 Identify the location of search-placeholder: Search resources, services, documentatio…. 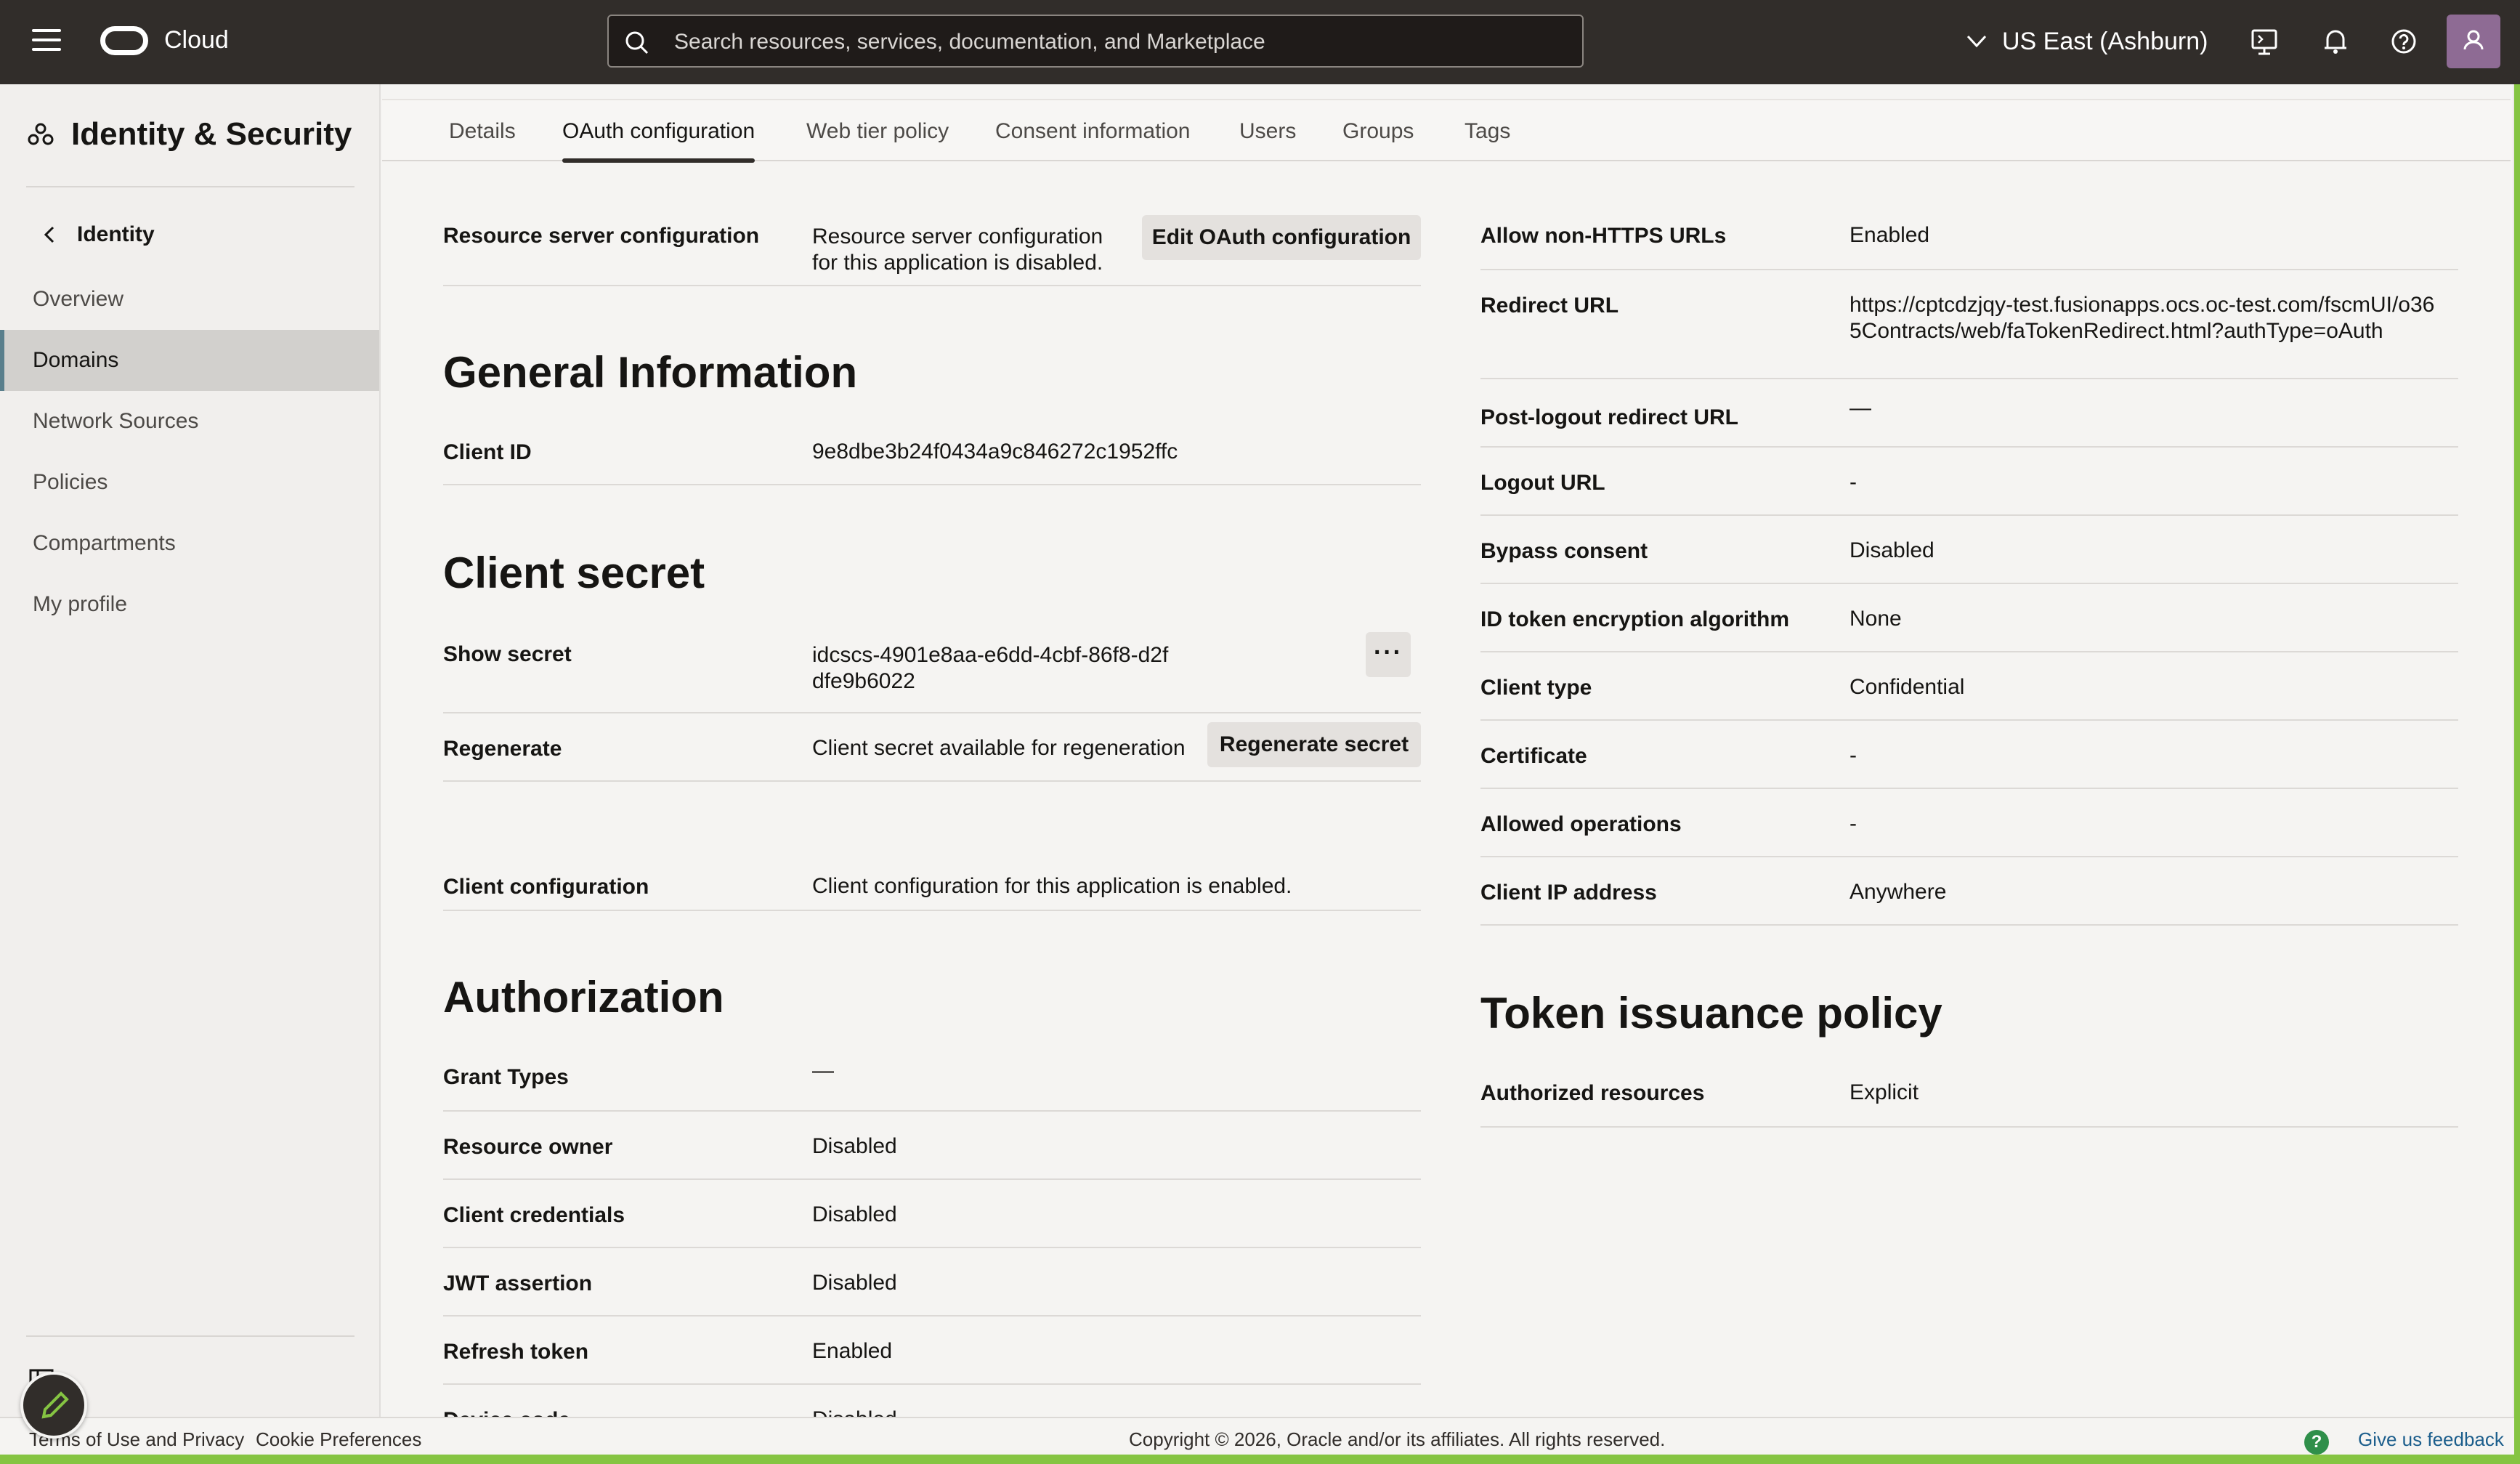
(969, 42).